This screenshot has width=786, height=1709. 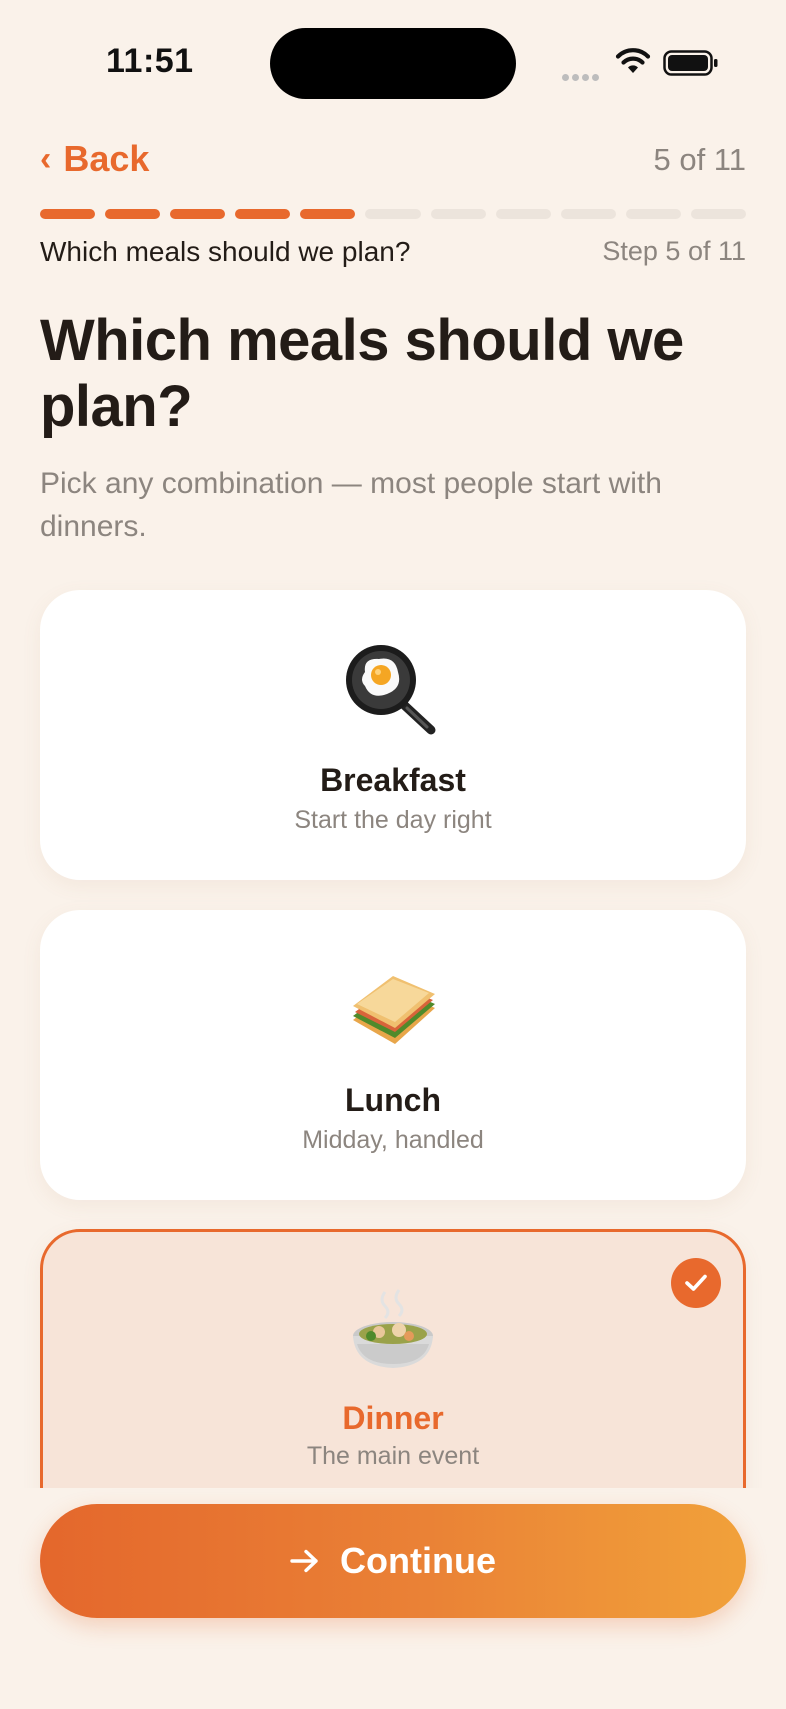 What do you see at coordinates (225, 251) in the screenshot?
I see `step-label: Which meals should we plan?` at bounding box center [225, 251].